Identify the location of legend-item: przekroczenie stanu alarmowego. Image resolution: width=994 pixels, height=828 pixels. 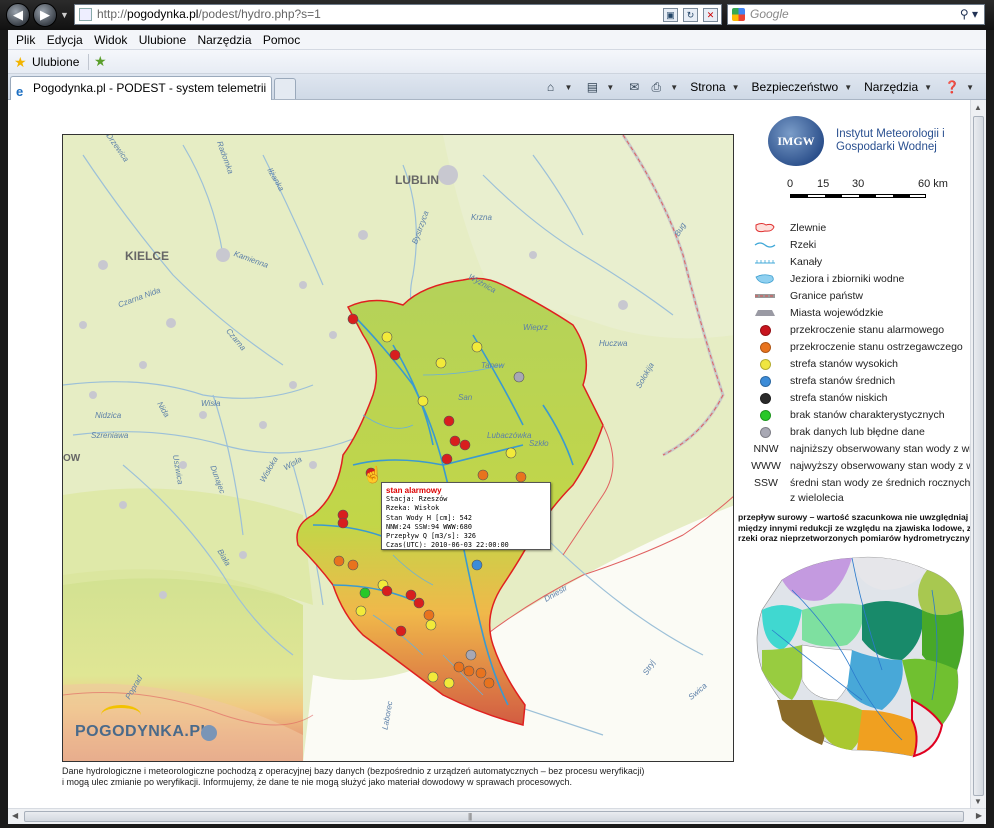
(849, 330).